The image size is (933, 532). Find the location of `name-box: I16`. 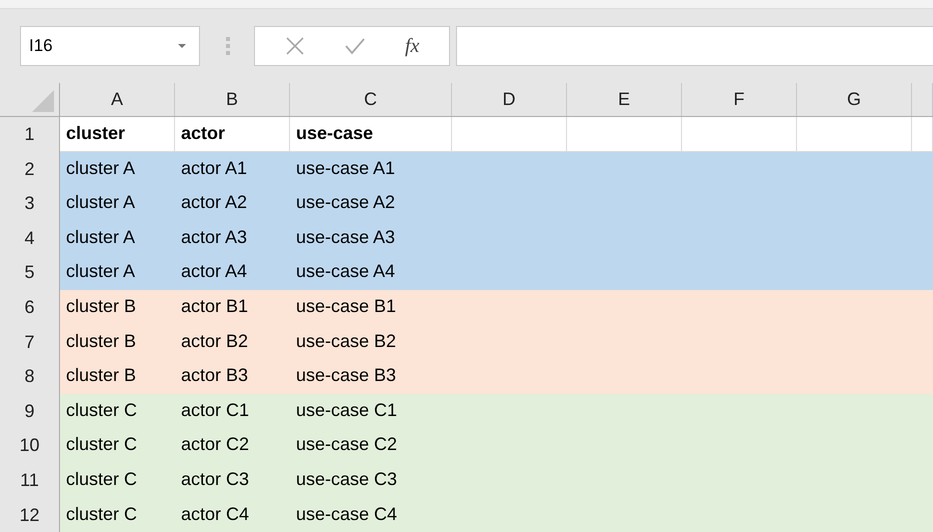

name-box: I16 is located at coordinates (110, 46).